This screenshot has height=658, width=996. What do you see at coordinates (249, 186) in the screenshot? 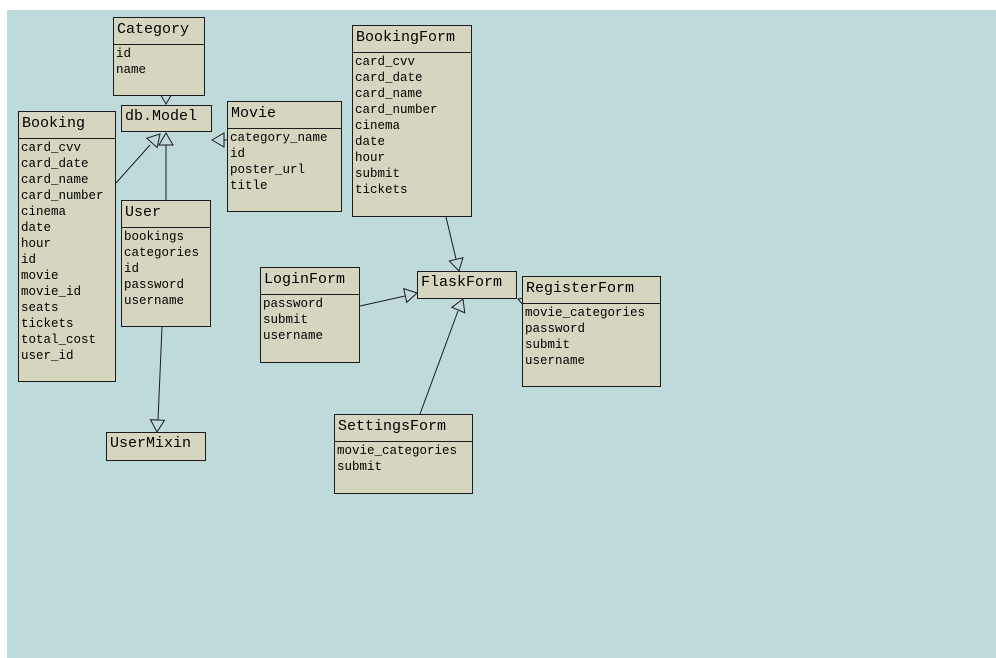
I see `class-attribute: title` at bounding box center [249, 186].